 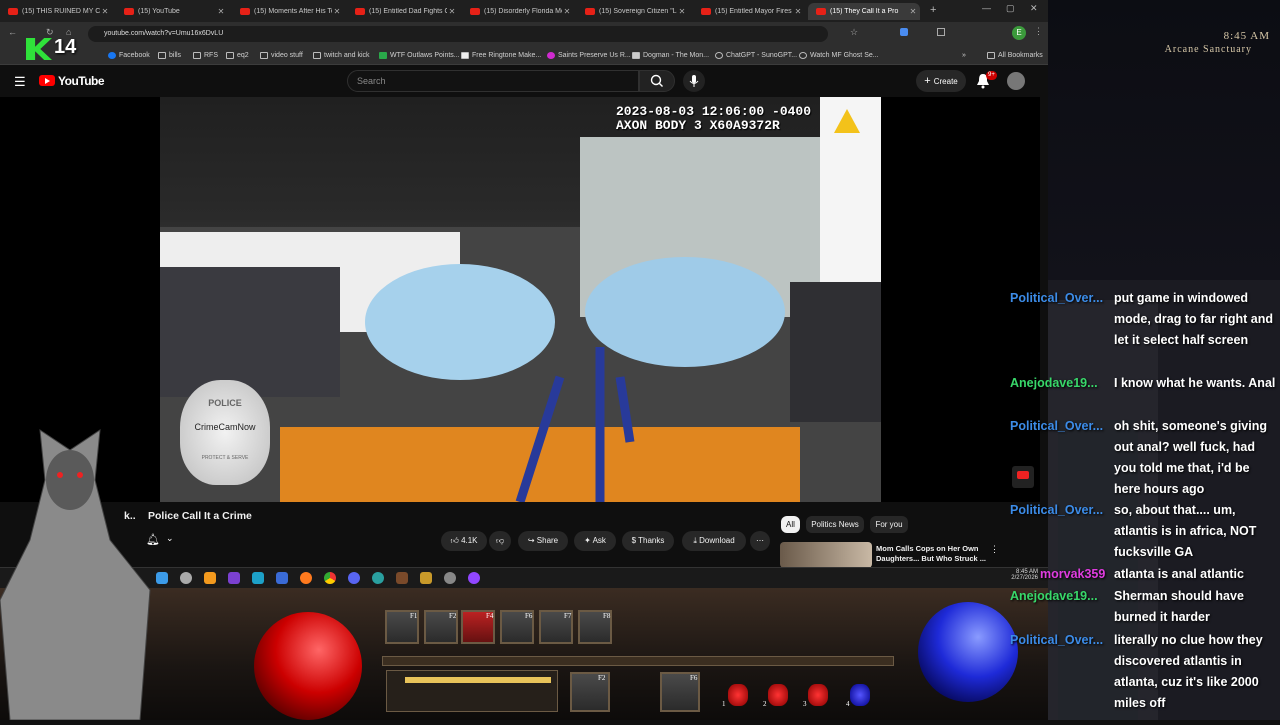 What do you see at coordinates (835, 524) in the screenshot?
I see `chip-politics-news: Politics News` at bounding box center [835, 524].